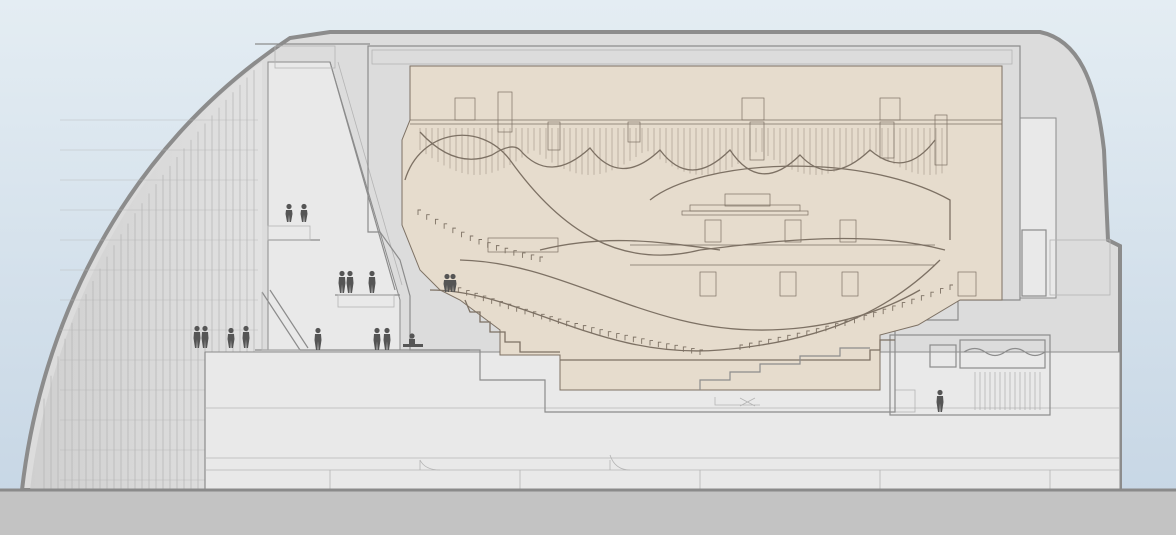 The image size is (1176, 535). Describe the element at coordinates (588, 512) in the screenshot. I see `ground` at that location.